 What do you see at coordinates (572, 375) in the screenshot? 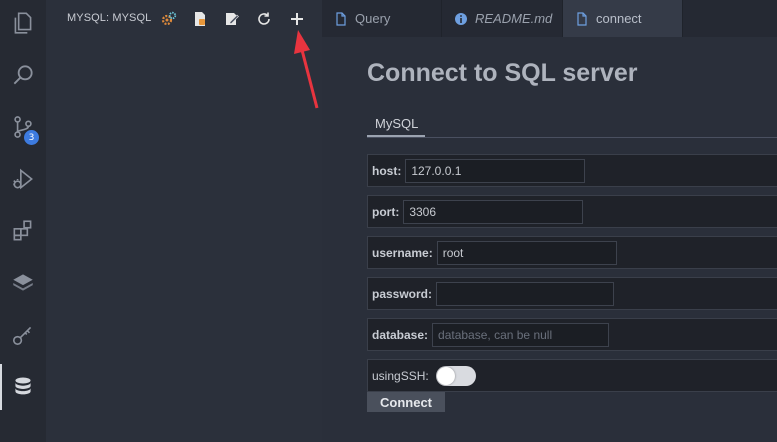
I see `ssh-row: usingSSH:` at bounding box center [572, 375].